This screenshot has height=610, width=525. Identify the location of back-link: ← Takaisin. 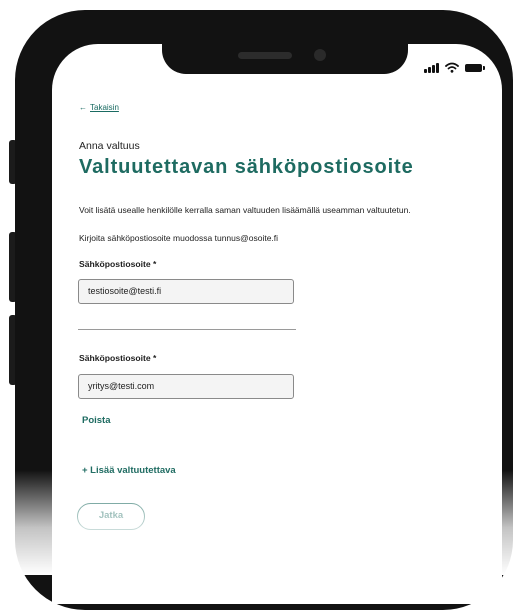
(99, 107).